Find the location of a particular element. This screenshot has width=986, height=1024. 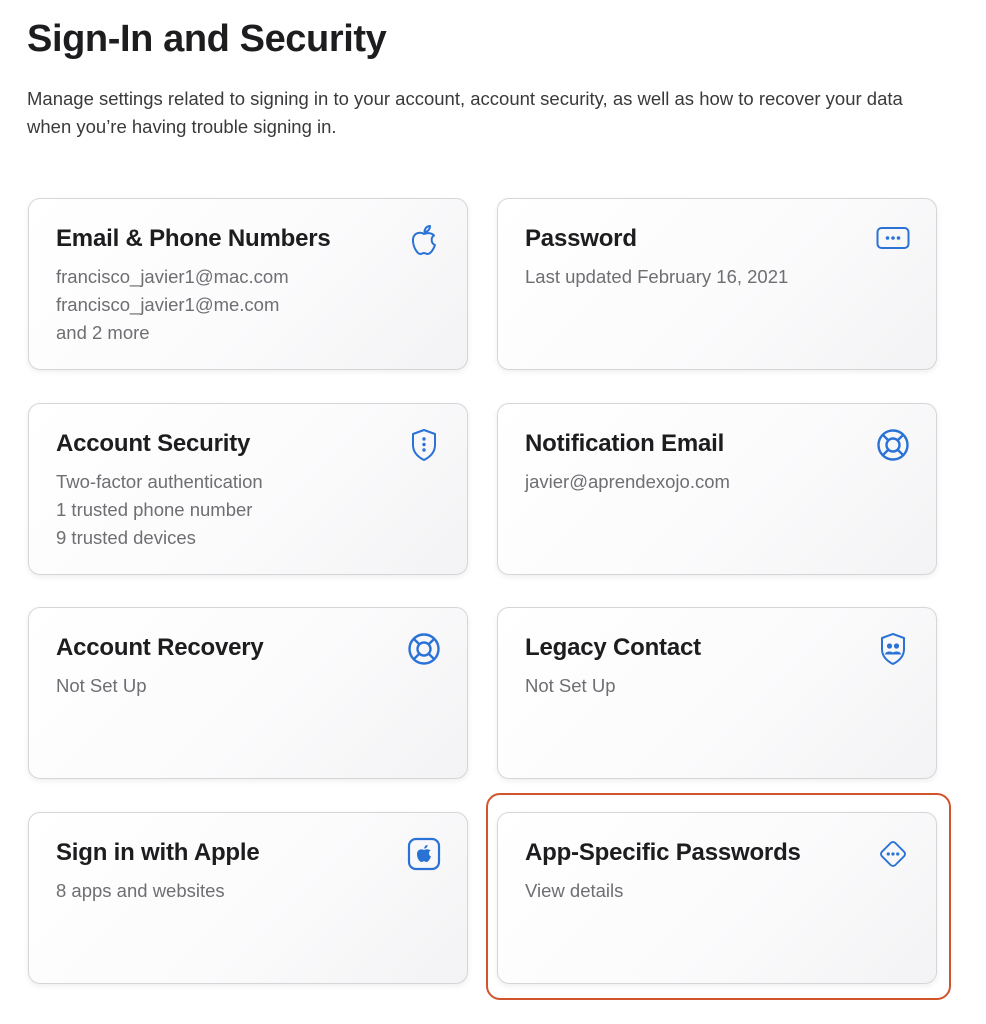

card-title: Notification Email is located at coordinates (625, 443).